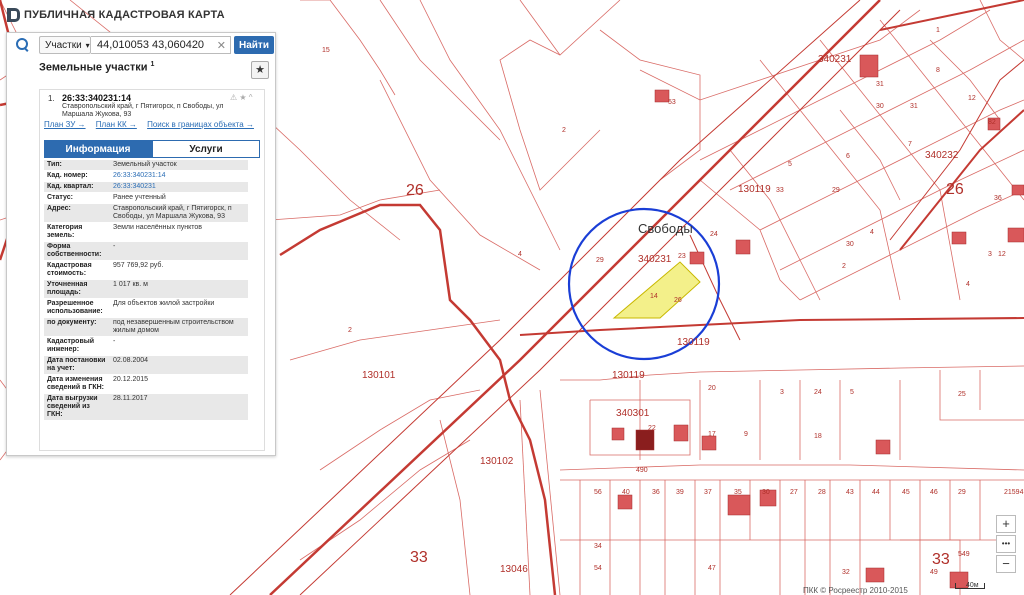 Image resolution: width=1024 pixels, height=595 pixels. I want to click on attribute-row: Статус: Ранее учтенный, so click(146, 198).